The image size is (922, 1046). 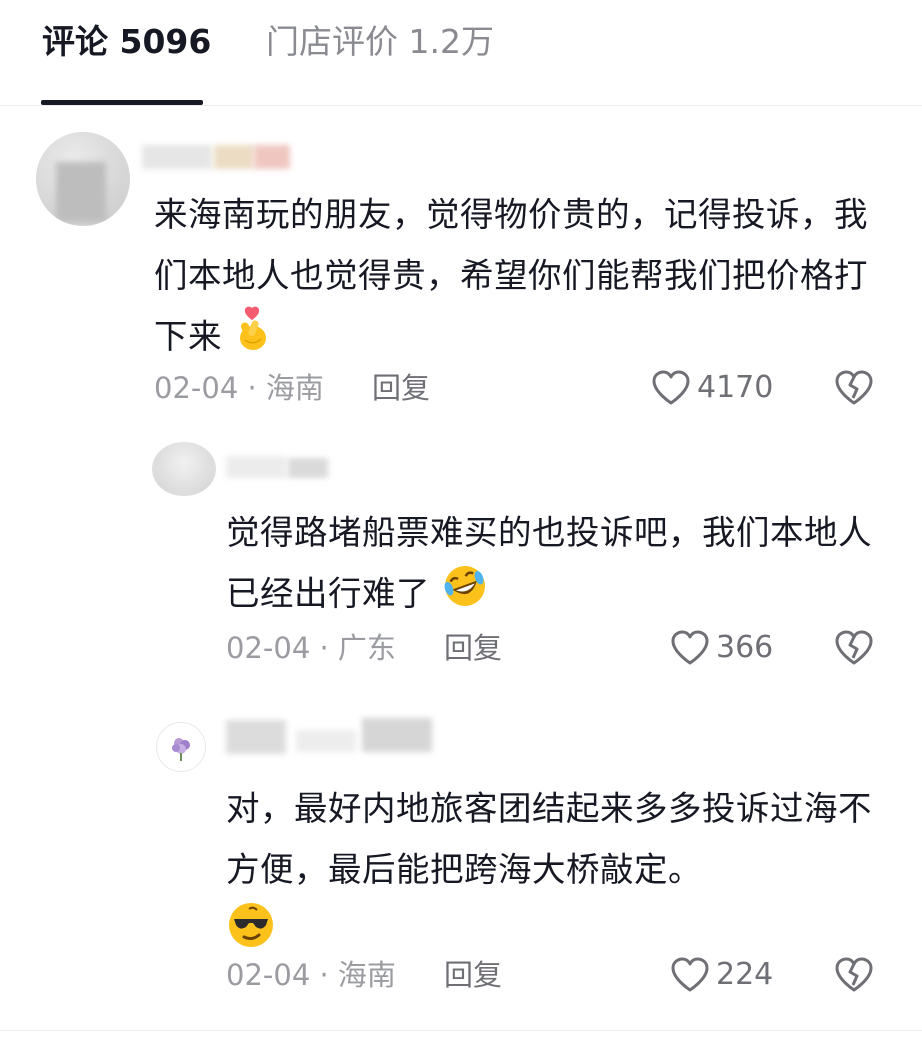 What do you see at coordinates (126, 42) in the screenshot?
I see `tab-comments: 评论 5096` at bounding box center [126, 42].